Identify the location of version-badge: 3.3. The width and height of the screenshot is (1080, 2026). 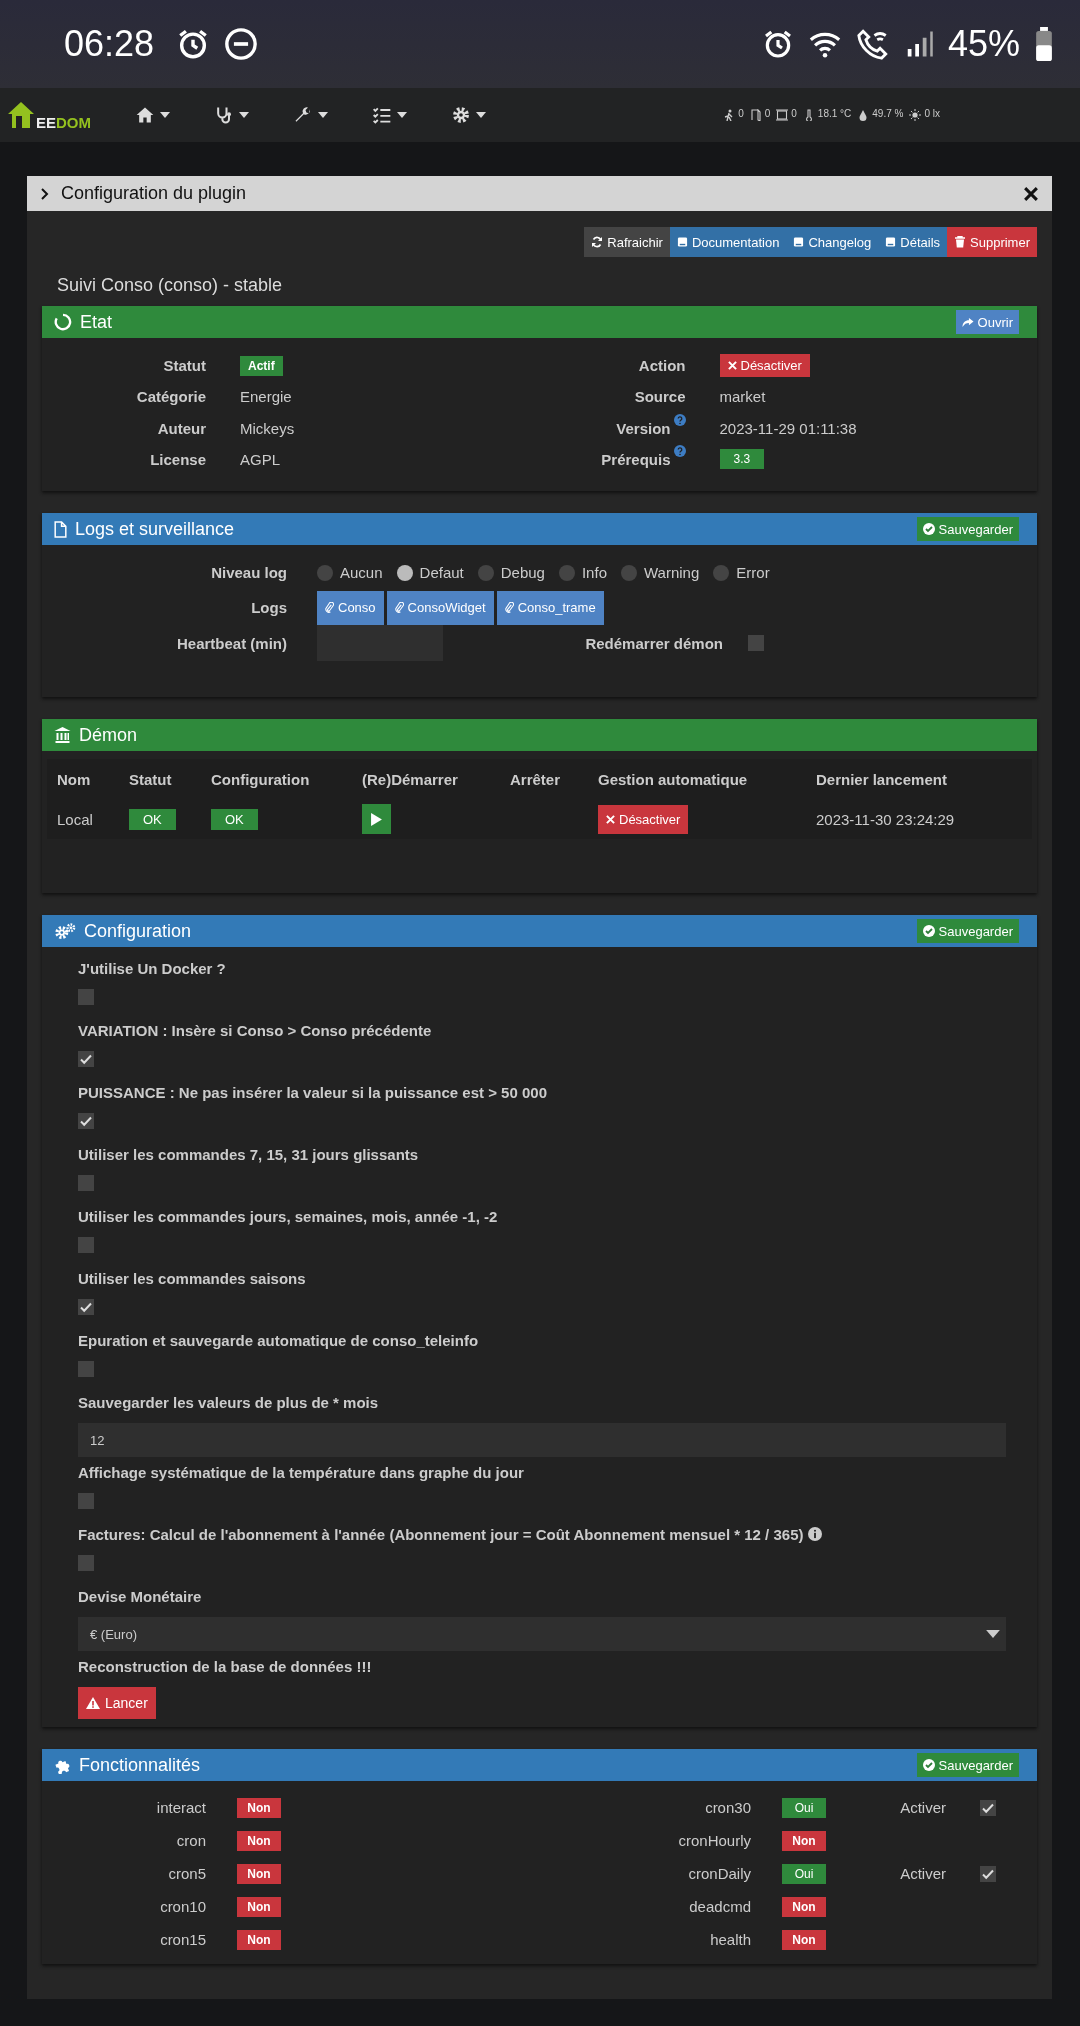
(742, 459).